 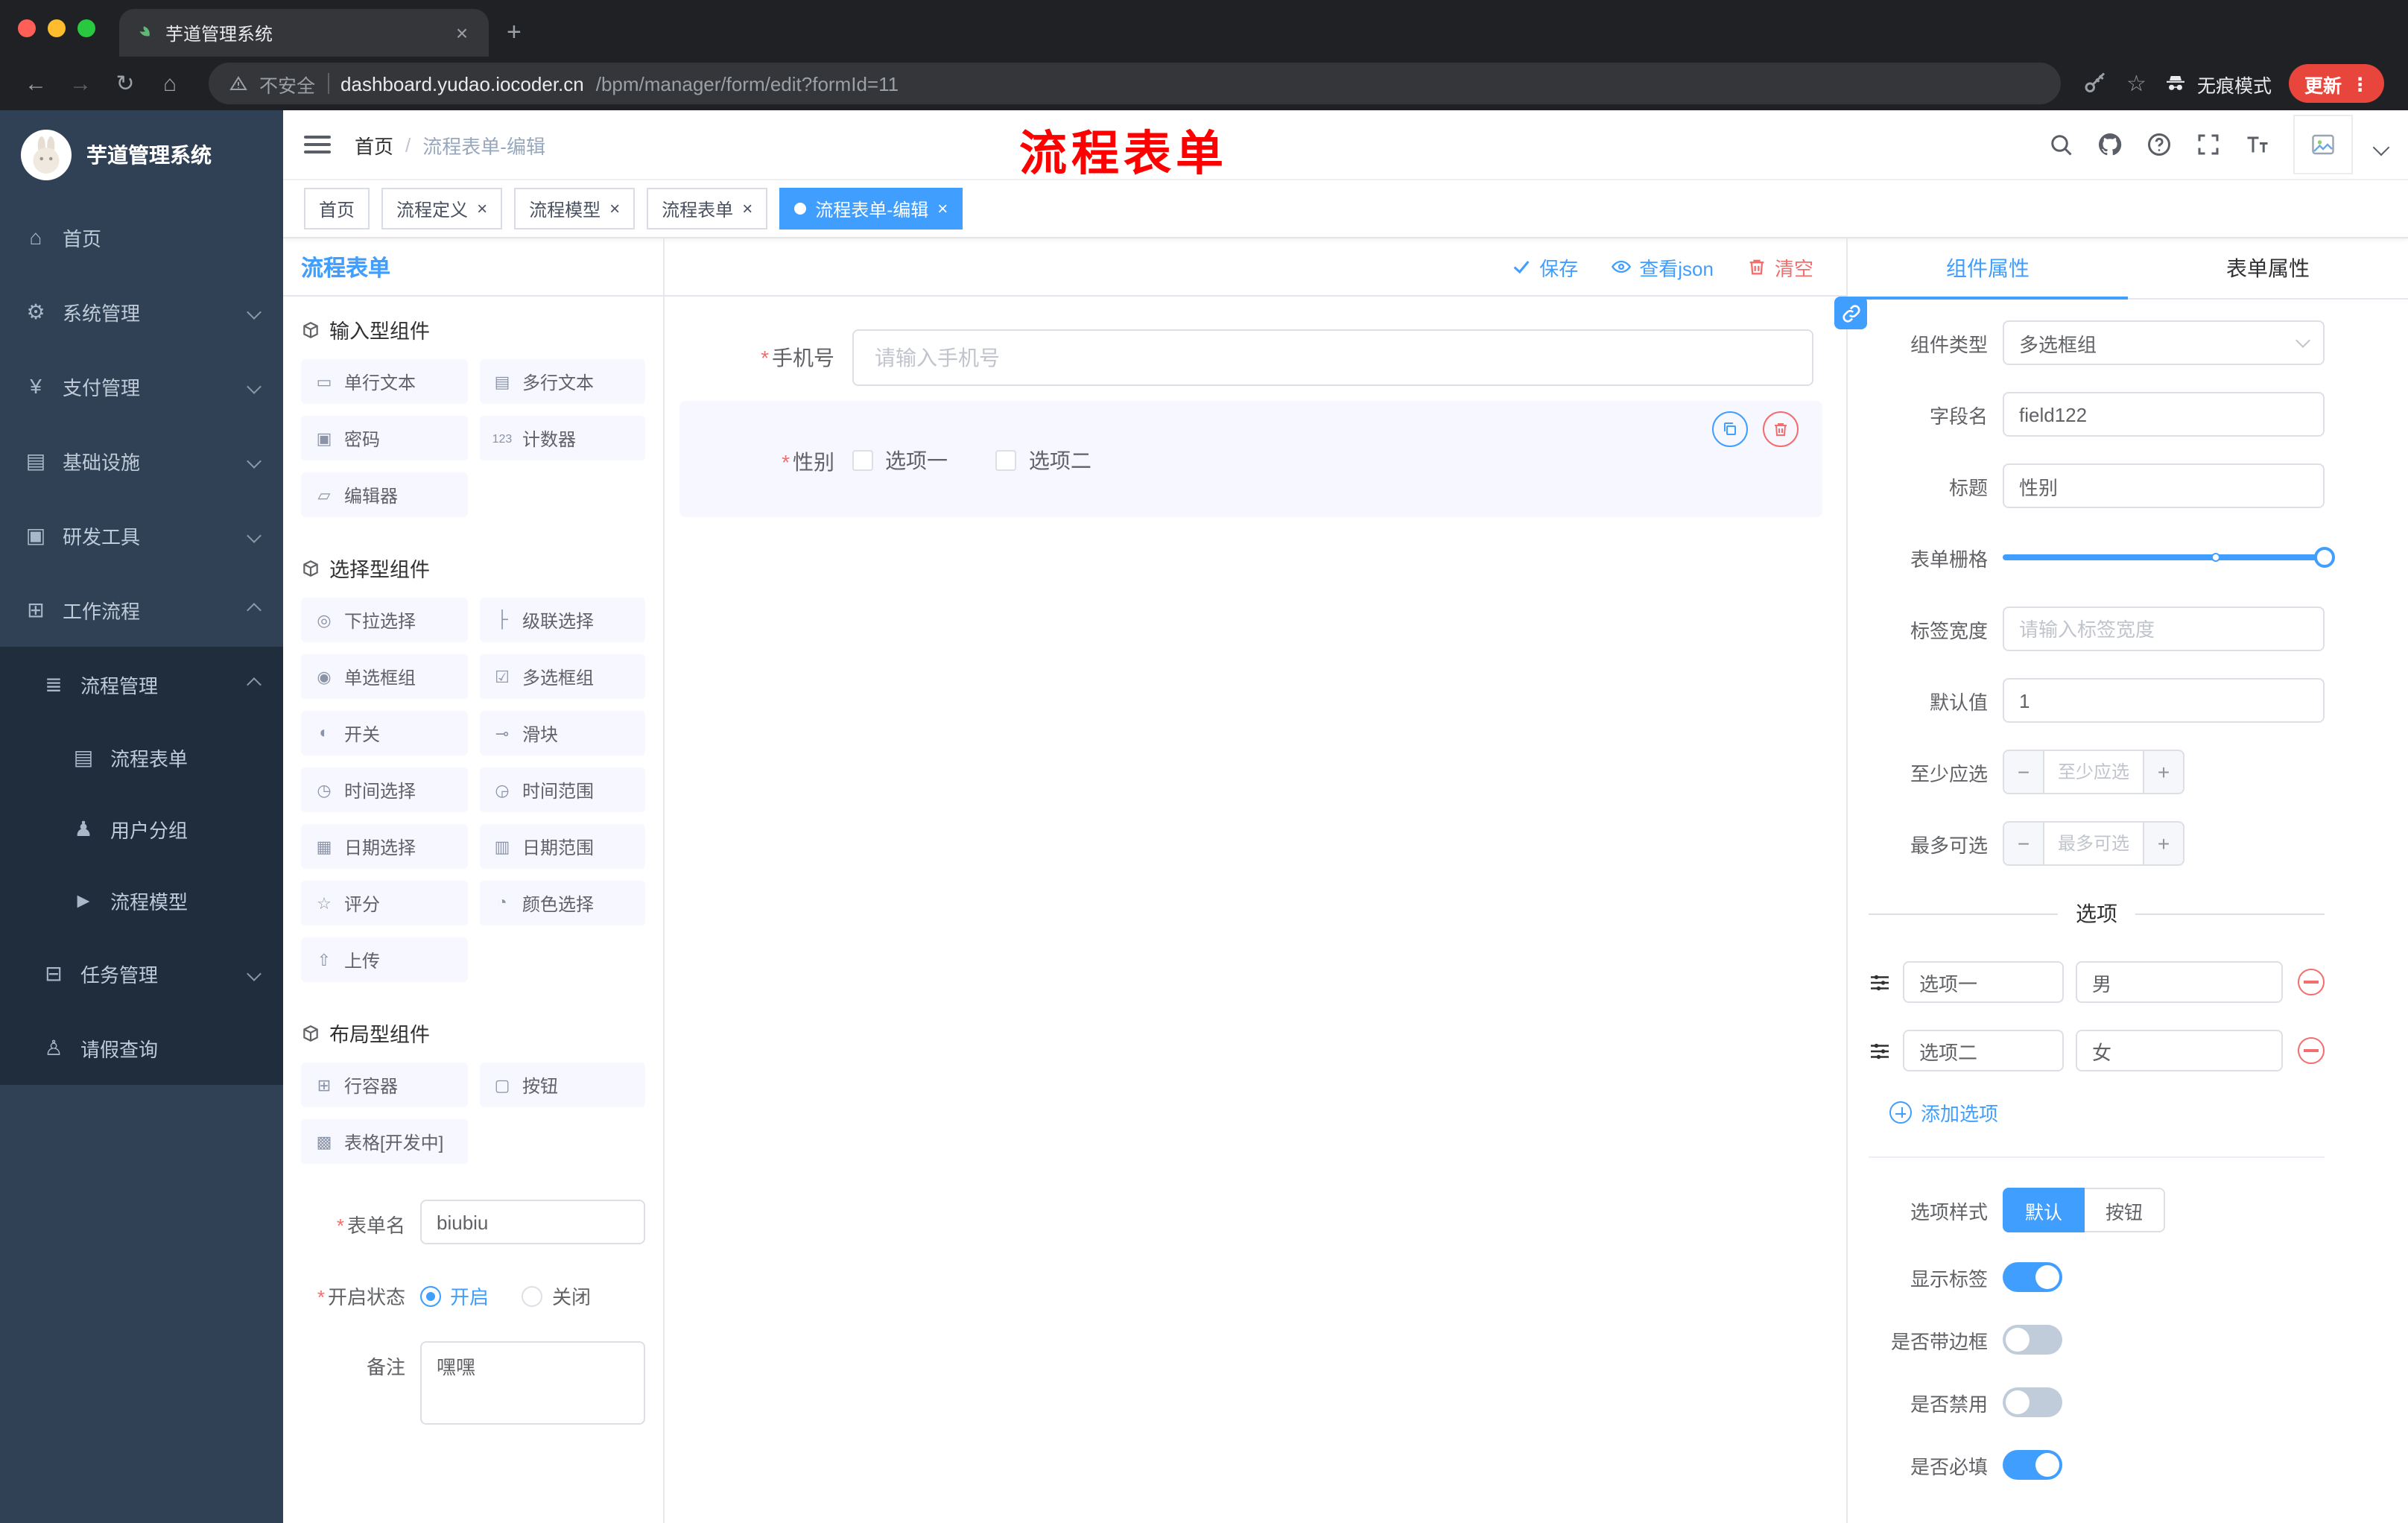 I want to click on palette-item-select: ◎ 下拉选择, so click(x=384, y=620).